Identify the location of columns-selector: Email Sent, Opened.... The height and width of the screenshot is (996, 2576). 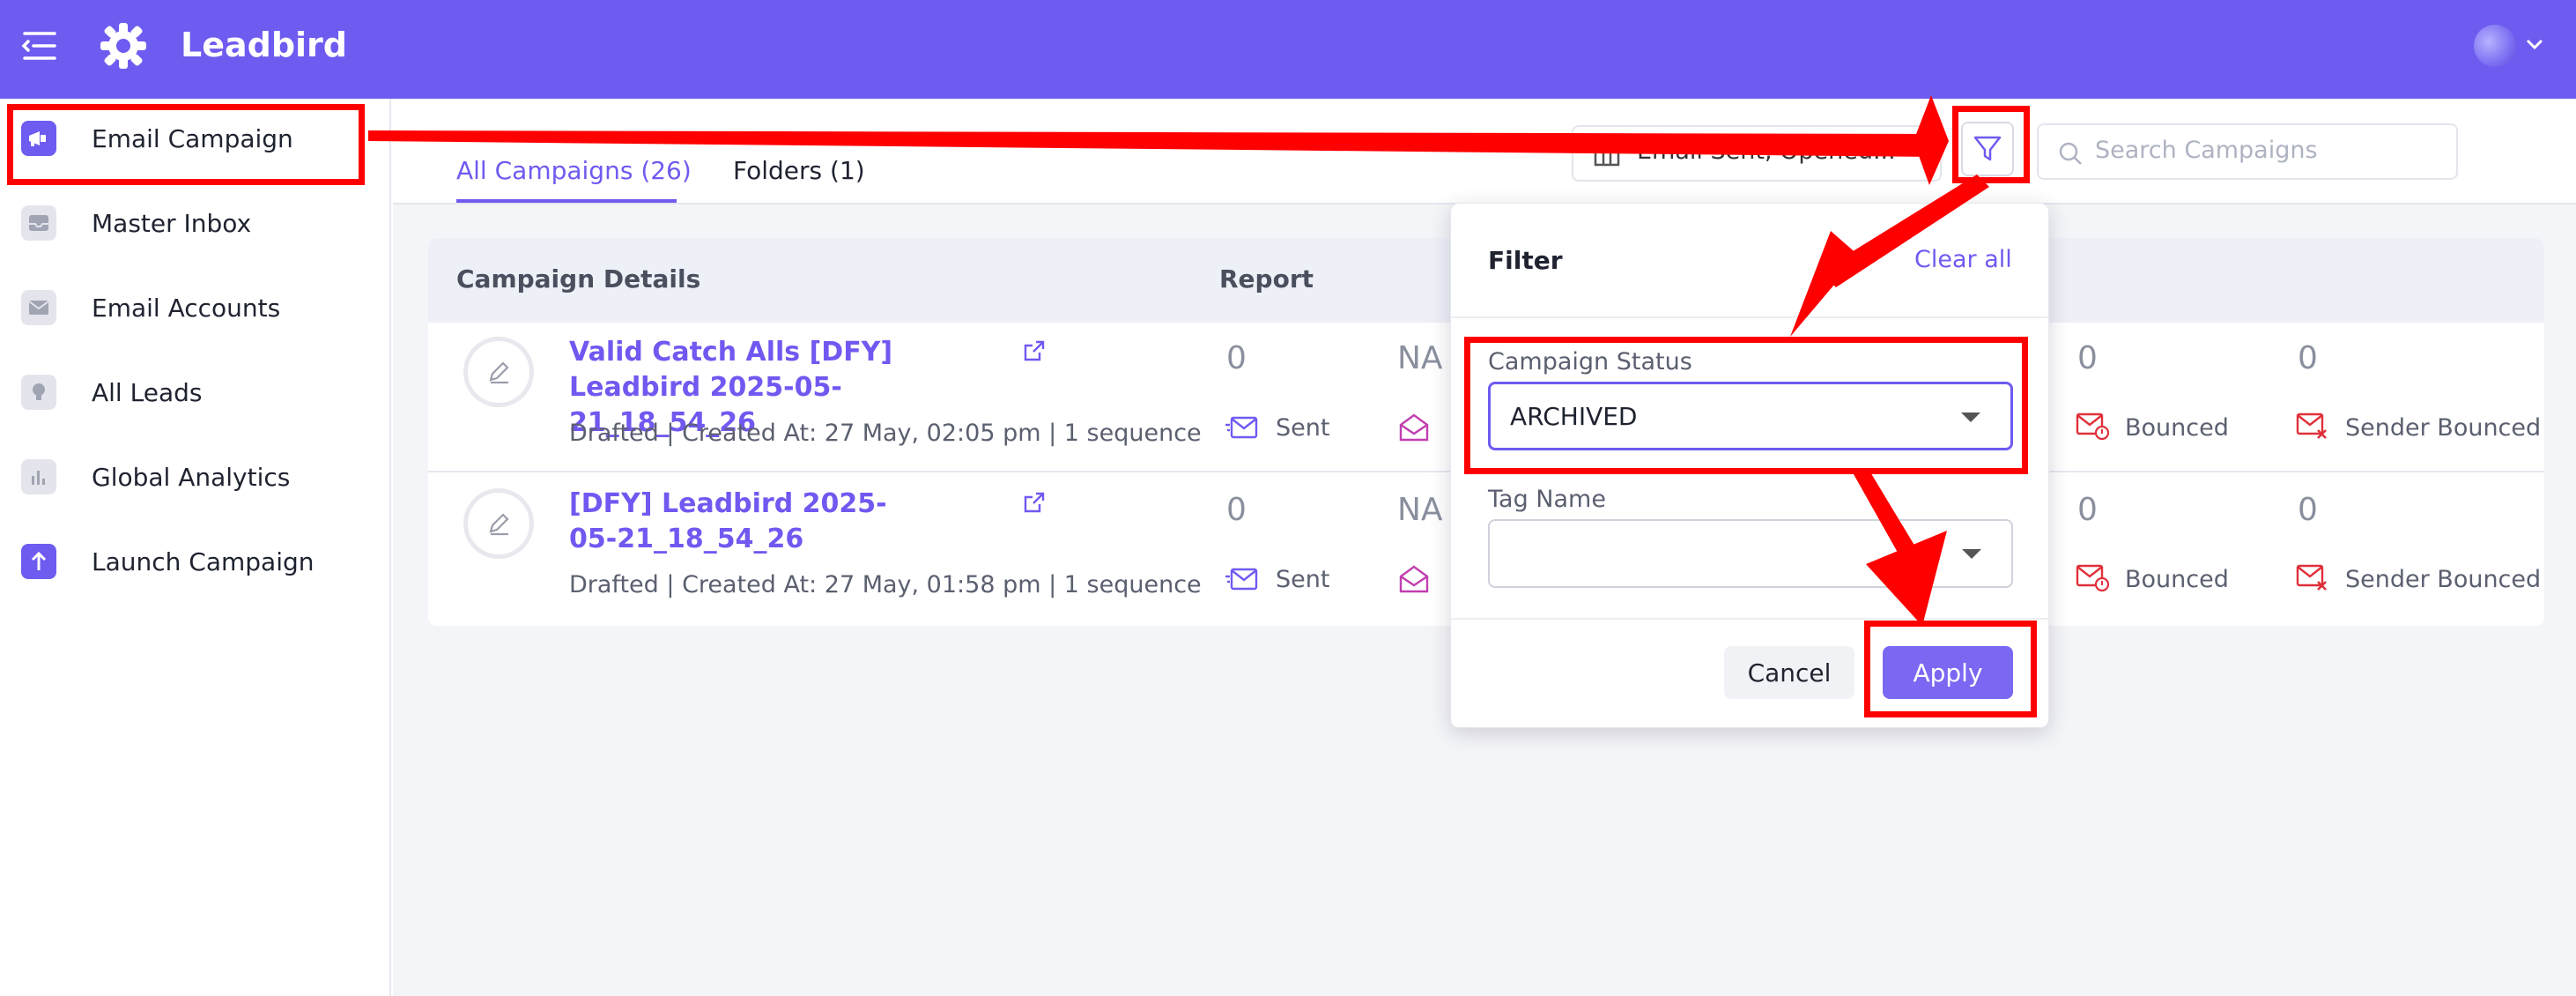
(1757, 153).